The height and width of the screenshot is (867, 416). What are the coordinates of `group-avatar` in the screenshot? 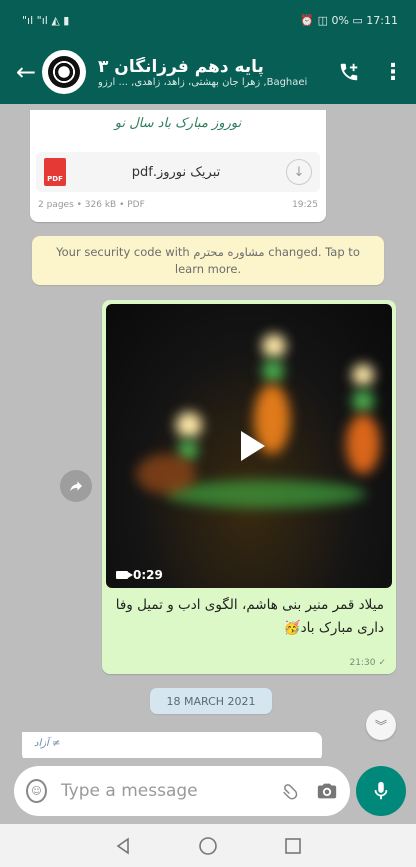 It's located at (64, 72).